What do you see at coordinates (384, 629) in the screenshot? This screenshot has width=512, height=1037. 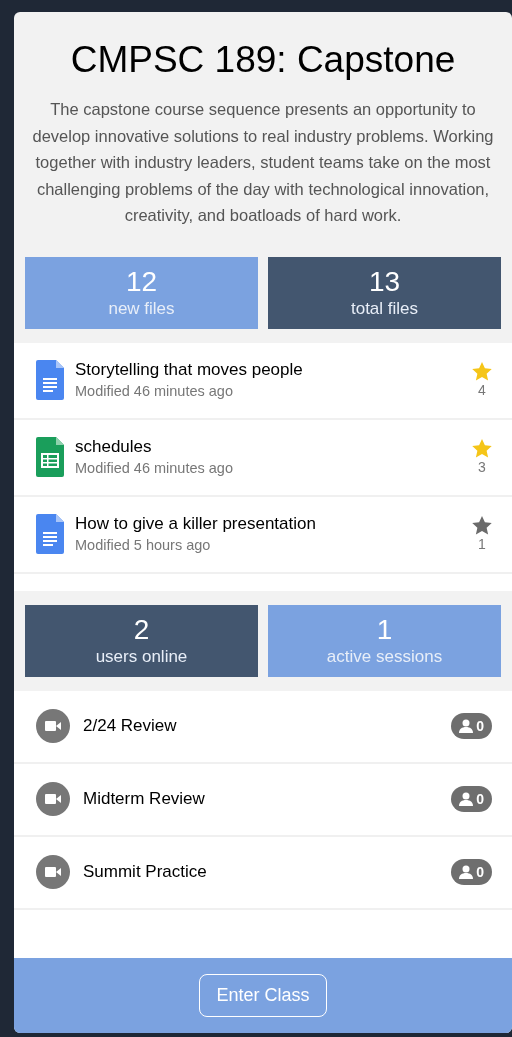 I see `stat-value: 1` at bounding box center [384, 629].